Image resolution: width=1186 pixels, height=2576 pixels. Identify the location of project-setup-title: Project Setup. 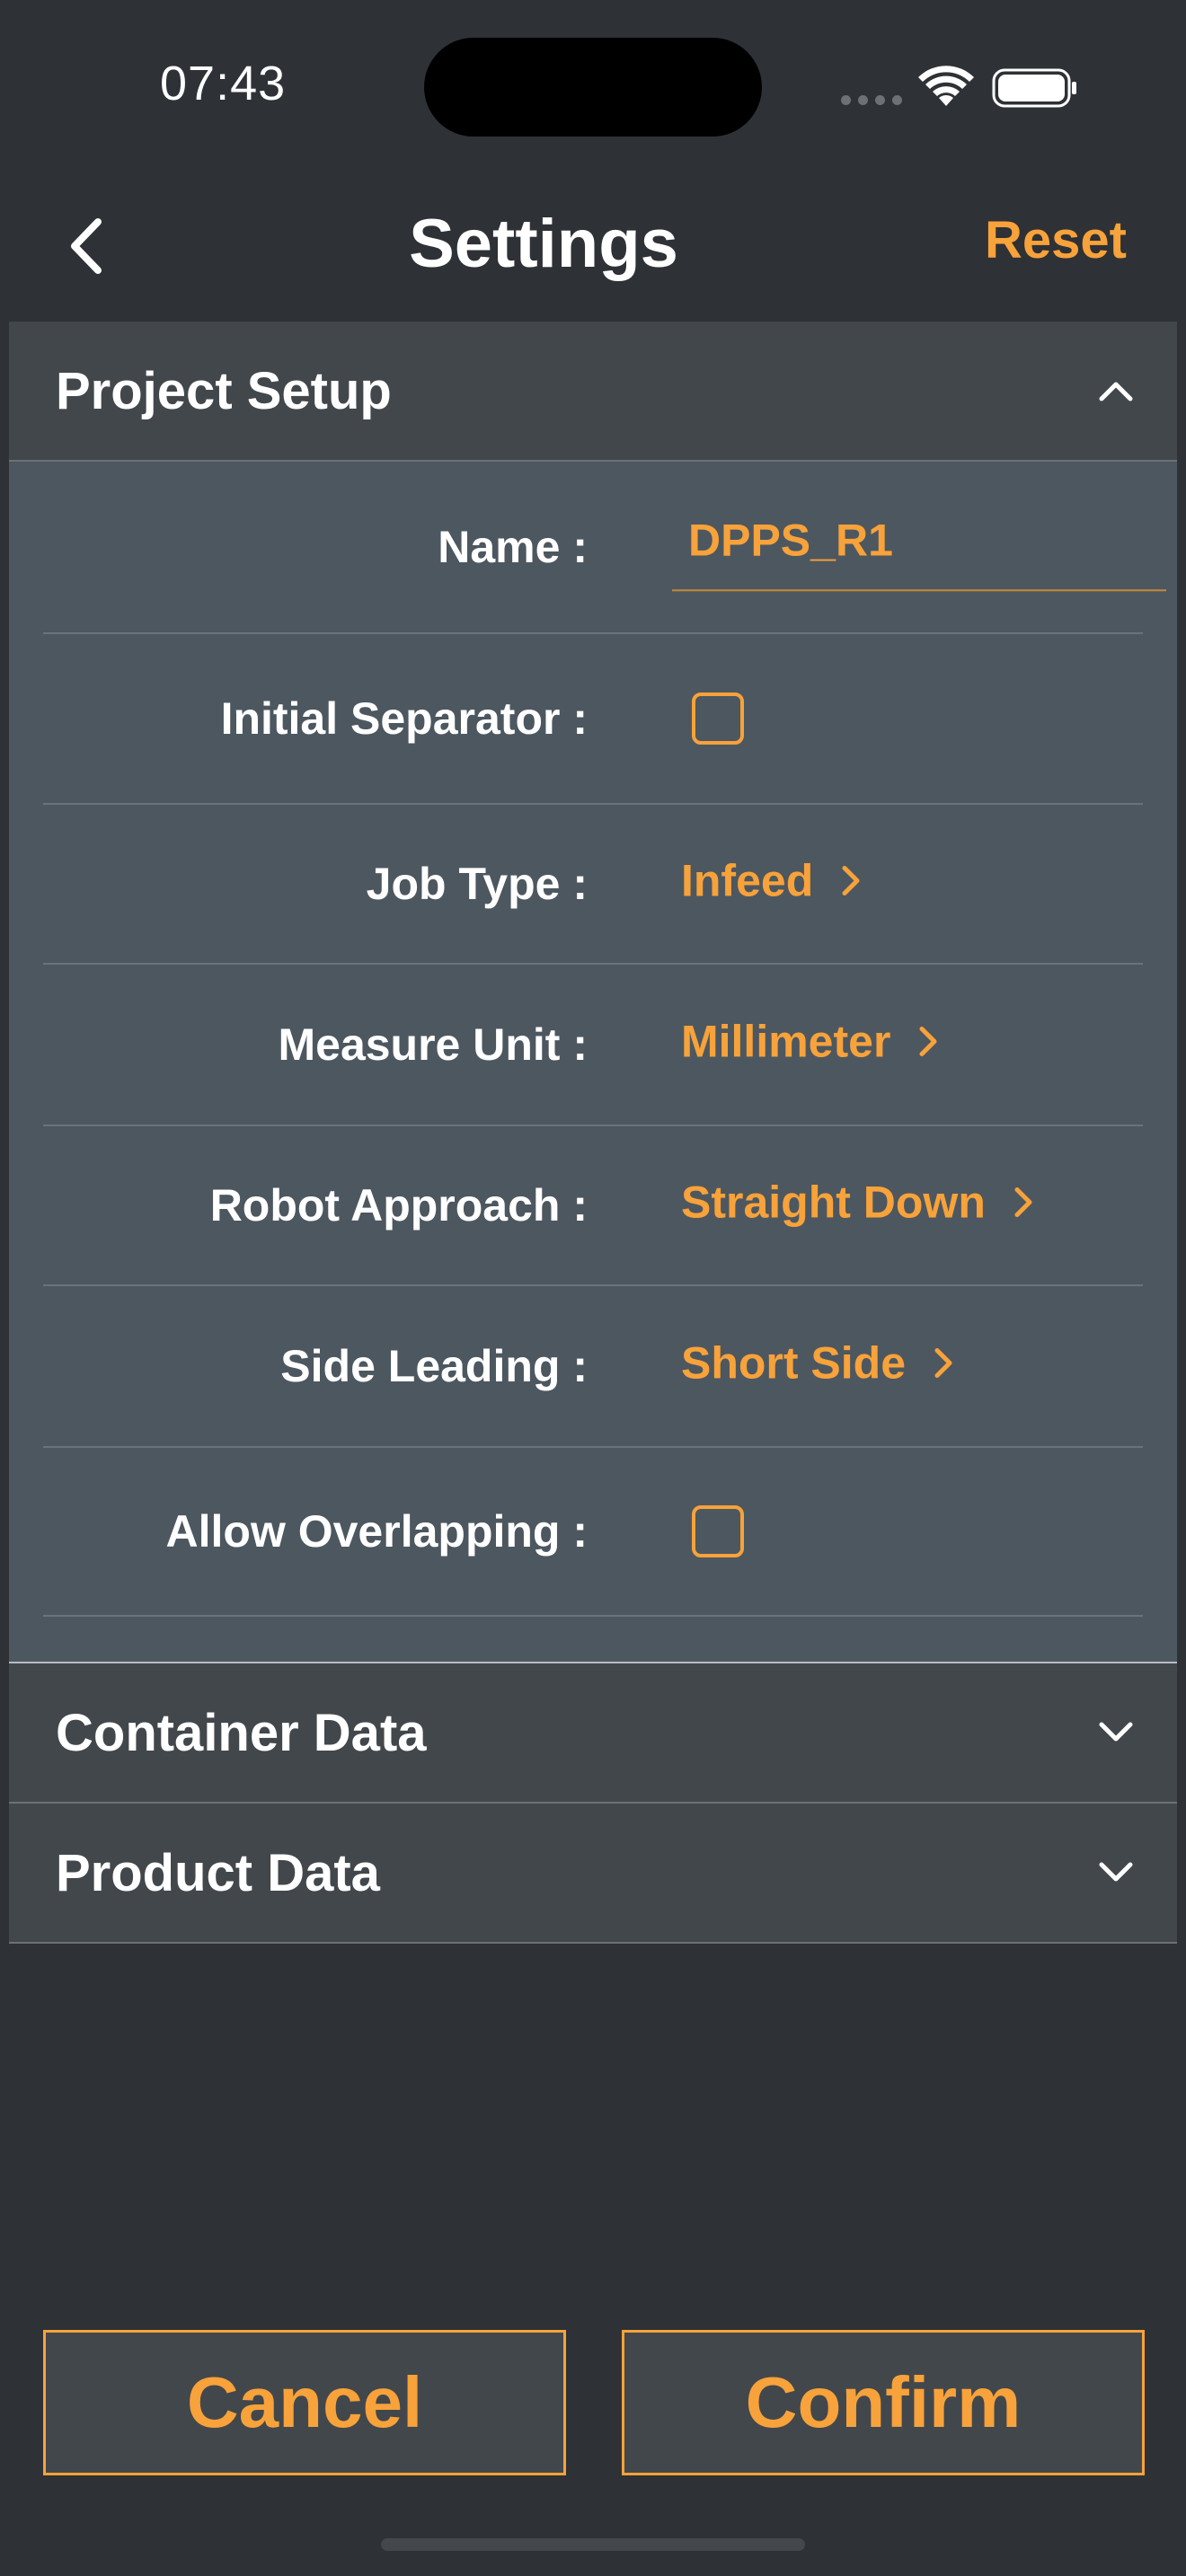
(224, 390).